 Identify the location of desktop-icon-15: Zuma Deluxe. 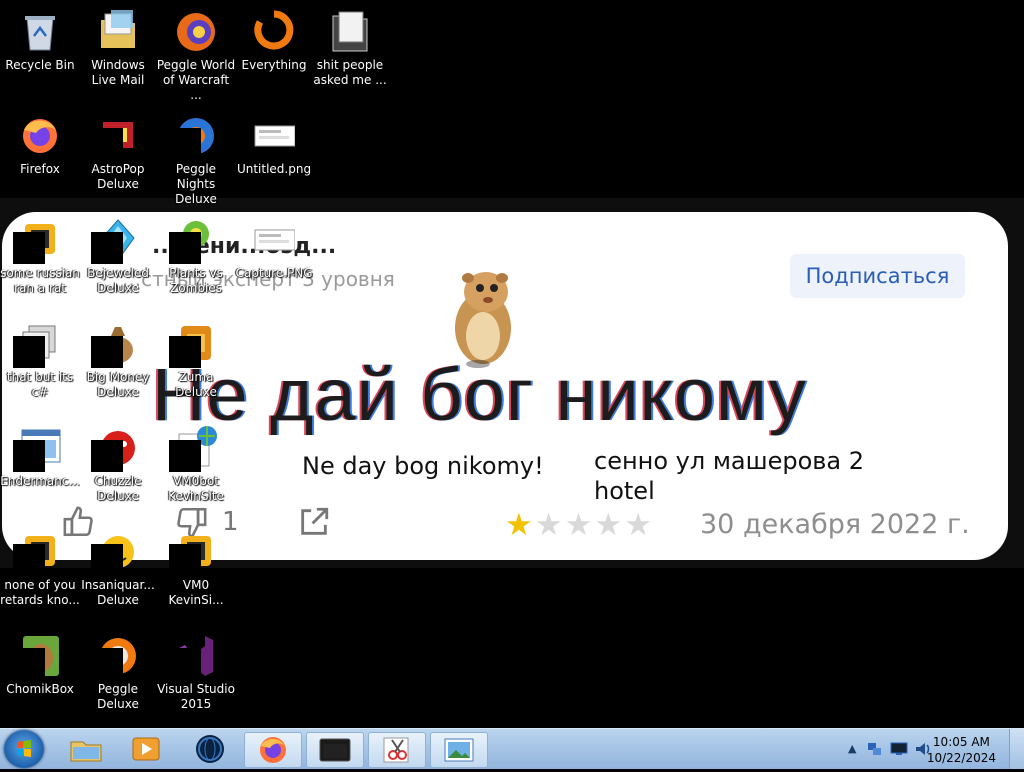
(196, 357).